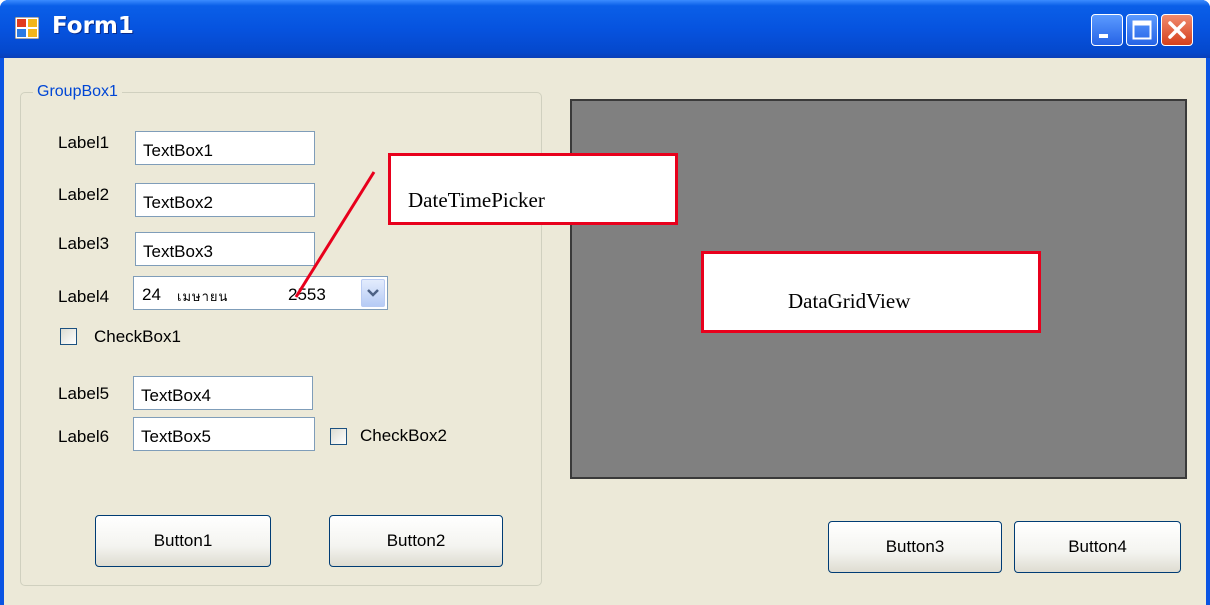 The height and width of the screenshot is (605, 1210). I want to click on checkbox1, so click(68, 336).